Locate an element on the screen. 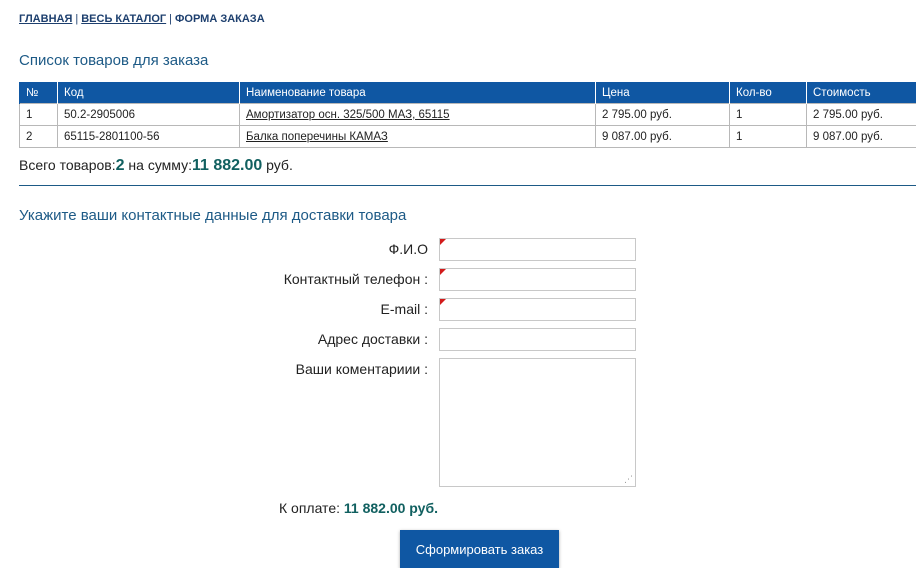 This screenshot has height=568, width=916. breadcrumb-home-link: ГЛАВНАЯ is located at coordinates (45, 19).